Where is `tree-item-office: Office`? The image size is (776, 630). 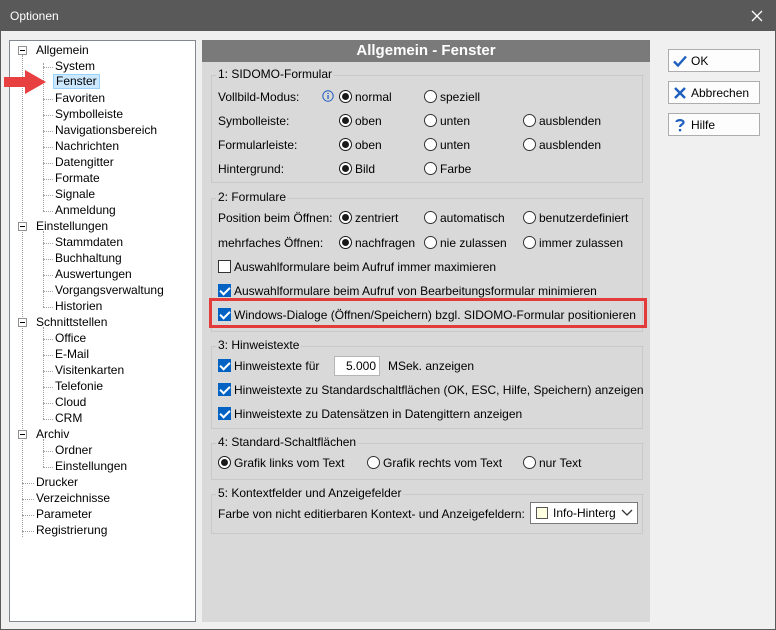 tree-item-office: Office is located at coordinates (70, 338).